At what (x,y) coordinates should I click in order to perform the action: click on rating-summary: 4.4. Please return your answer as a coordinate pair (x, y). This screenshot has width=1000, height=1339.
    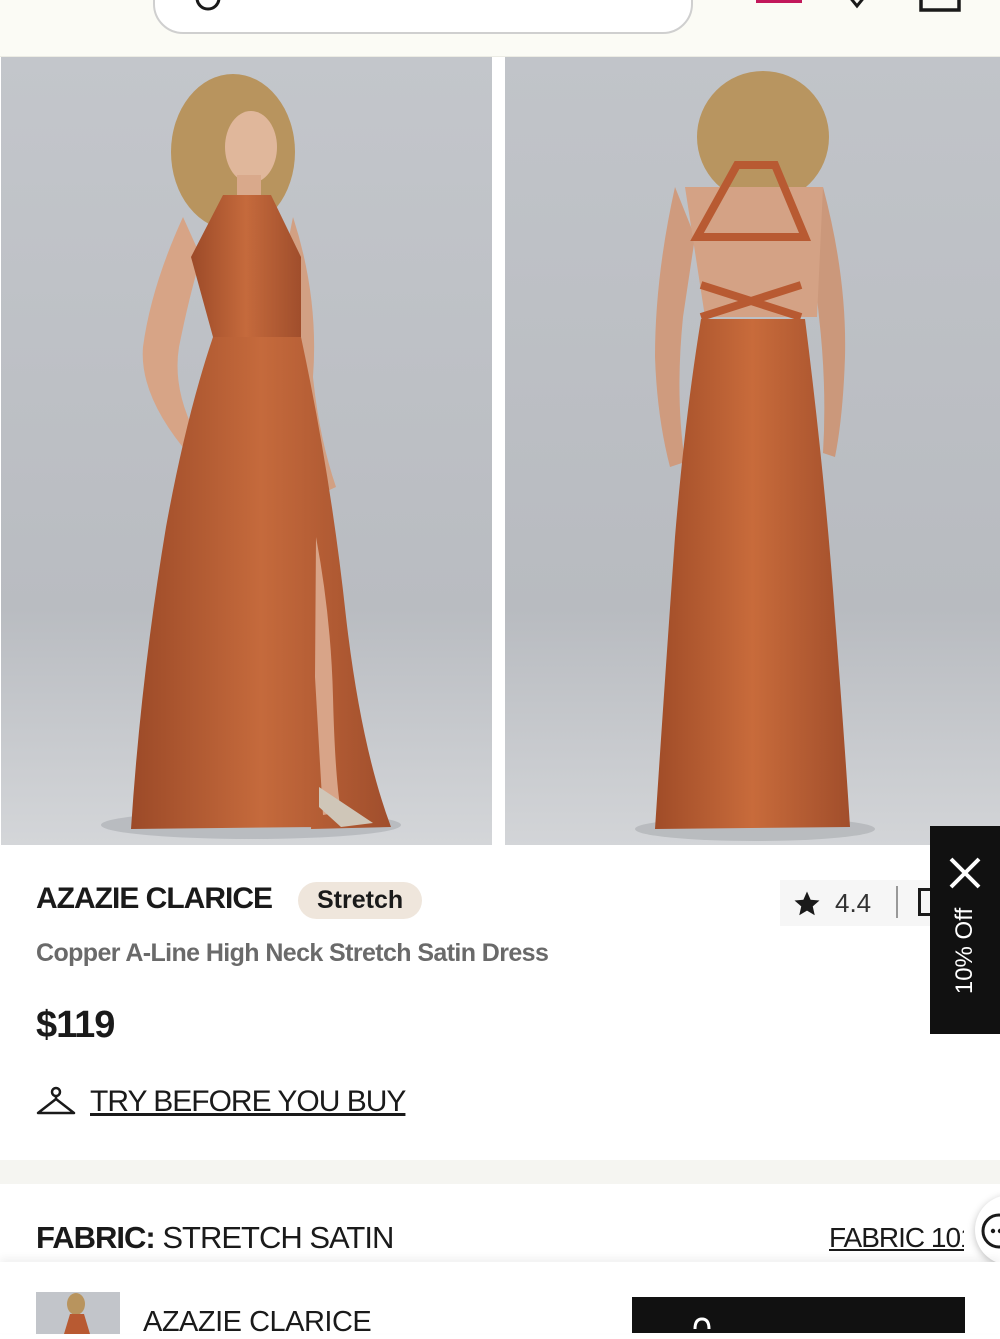
    Looking at the image, I should click on (862, 903).